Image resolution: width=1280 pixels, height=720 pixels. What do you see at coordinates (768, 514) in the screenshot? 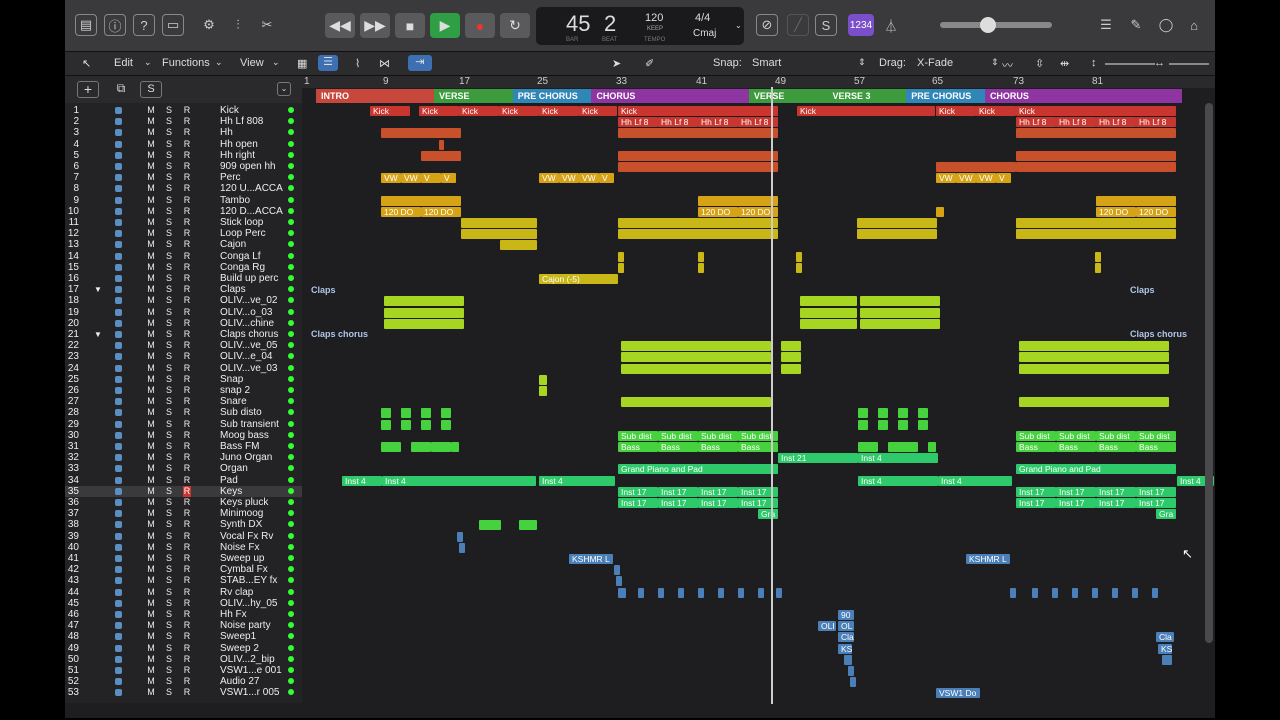
I see `region: Gra` at bounding box center [768, 514].